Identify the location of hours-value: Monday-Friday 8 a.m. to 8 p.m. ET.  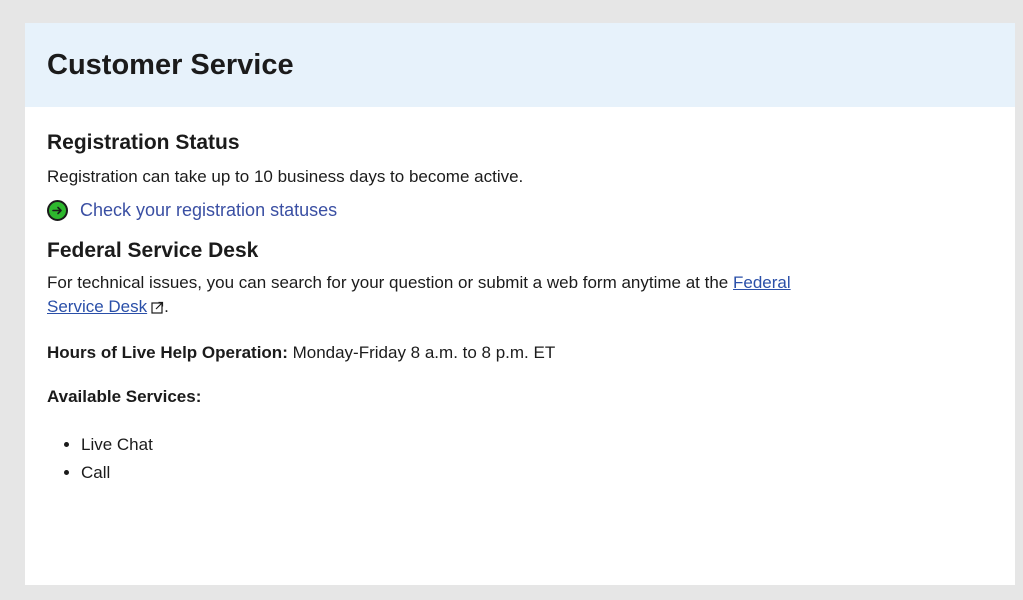
(421, 352).